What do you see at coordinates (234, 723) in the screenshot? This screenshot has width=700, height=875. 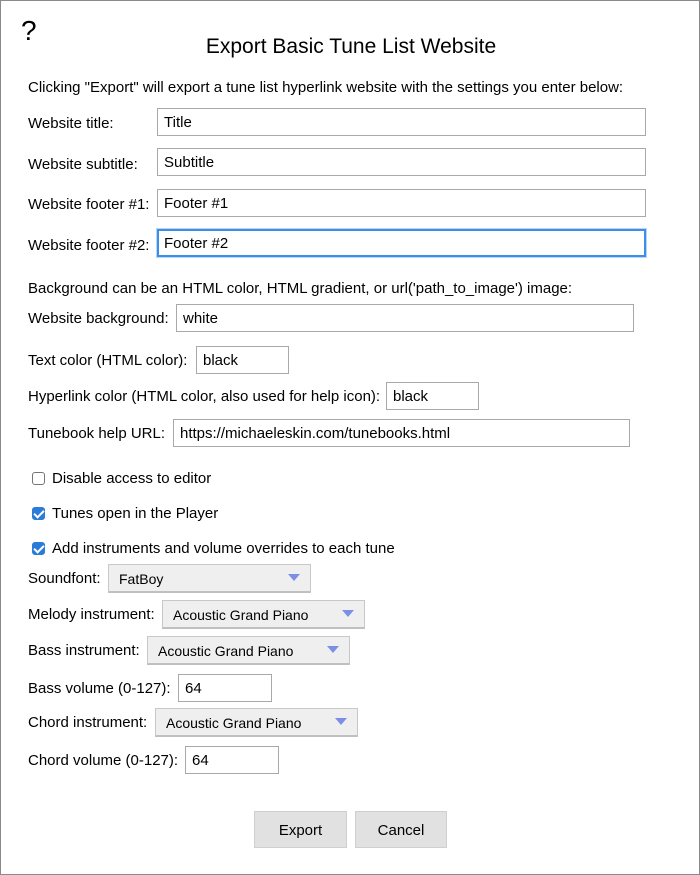 I see `chord-instrument-selected: Acoustic Grand Piano` at bounding box center [234, 723].